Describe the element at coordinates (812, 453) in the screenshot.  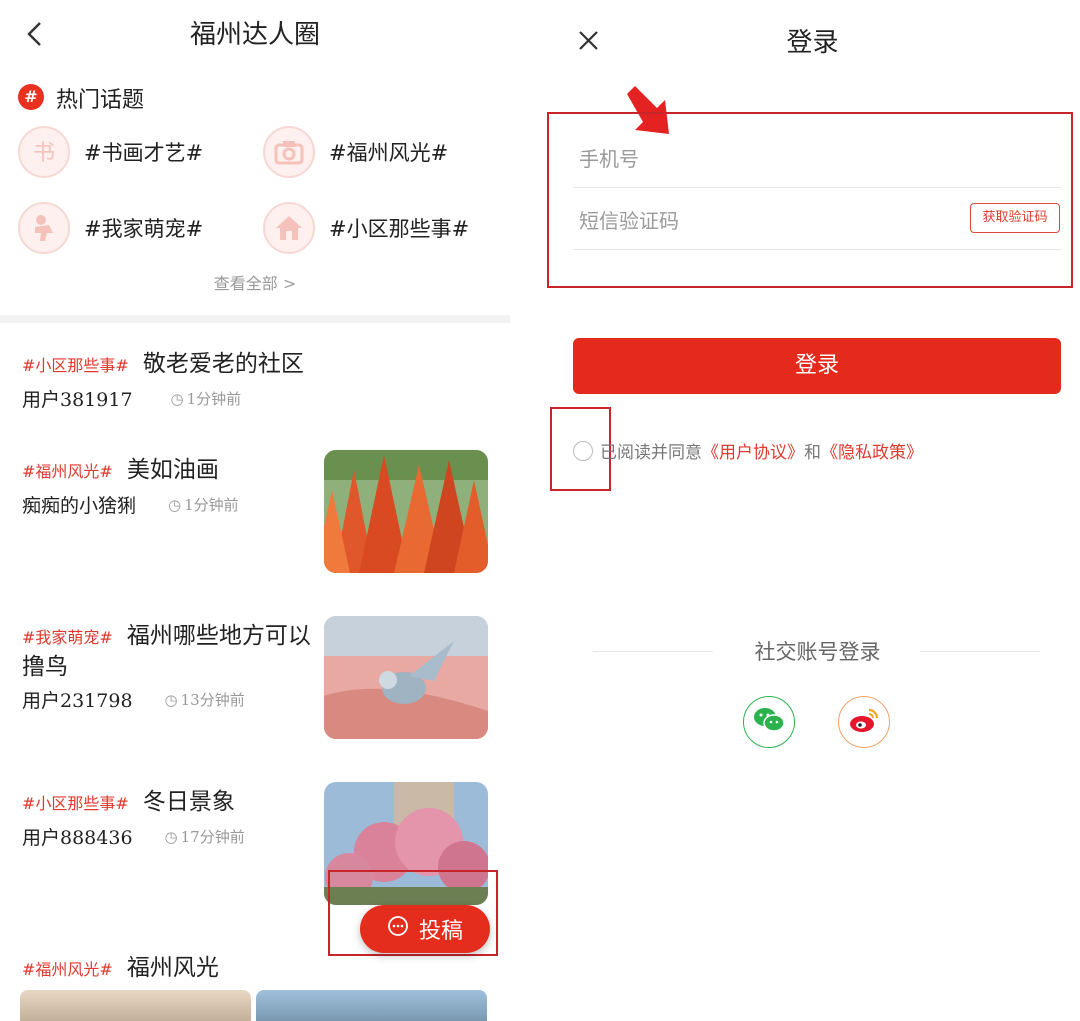
I see `agreement-and: 和` at that location.